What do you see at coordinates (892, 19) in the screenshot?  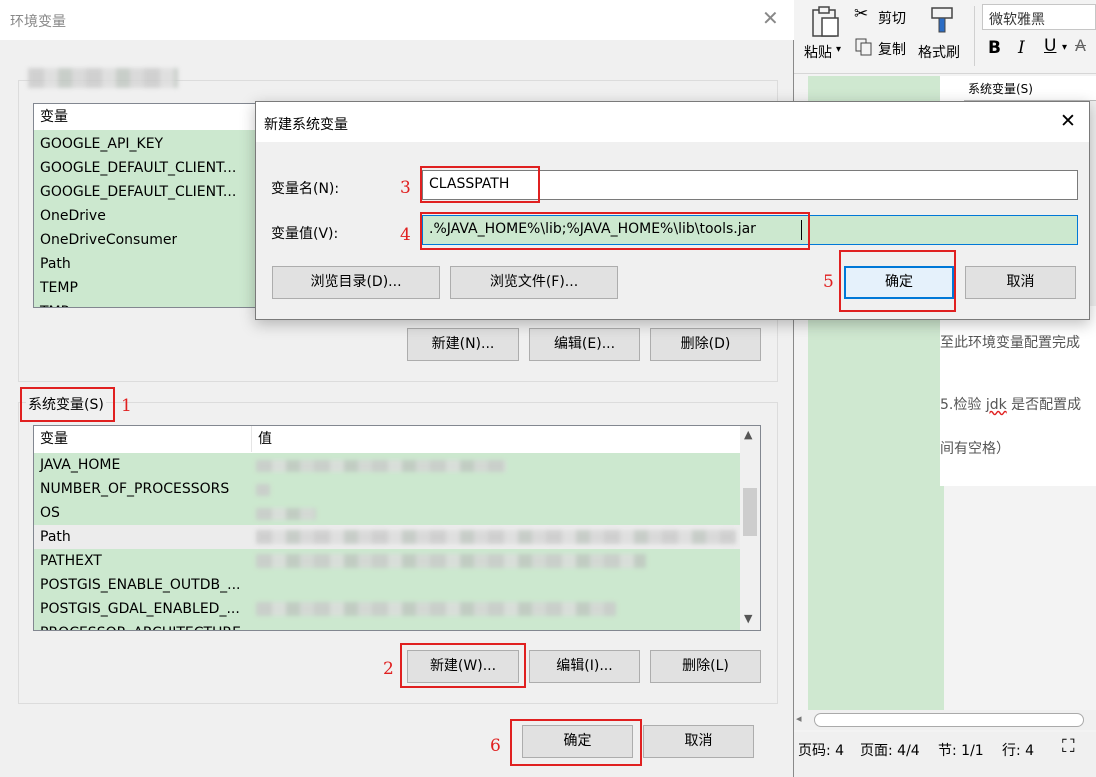 I see `cut-label: 剪切` at bounding box center [892, 19].